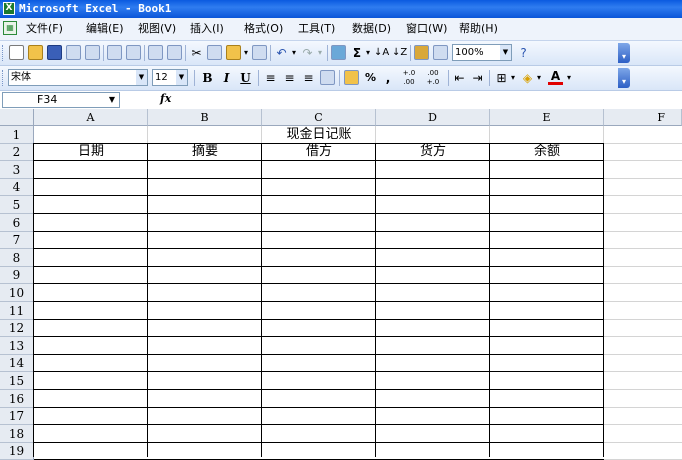  What do you see at coordinates (17, 416) in the screenshot?
I see `row-header-17: 17` at bounding box center [17, 416].